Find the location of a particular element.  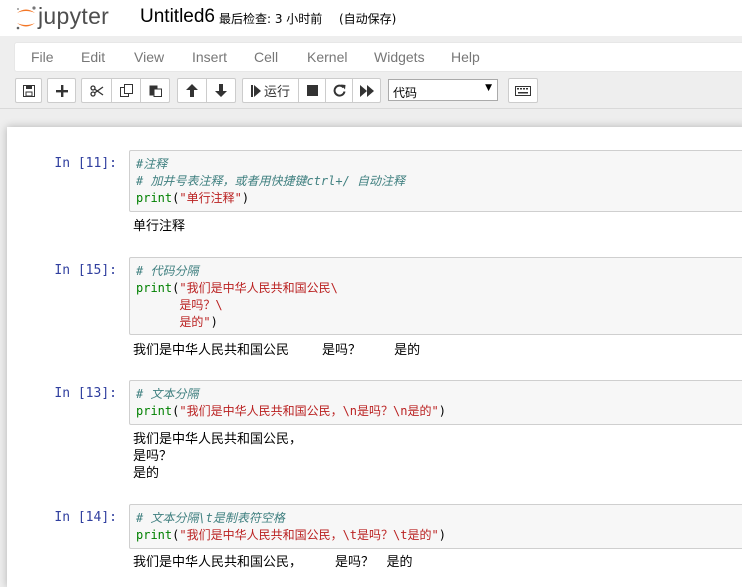

cell-prompt: In [14]: is located at coordinates (85, 517).